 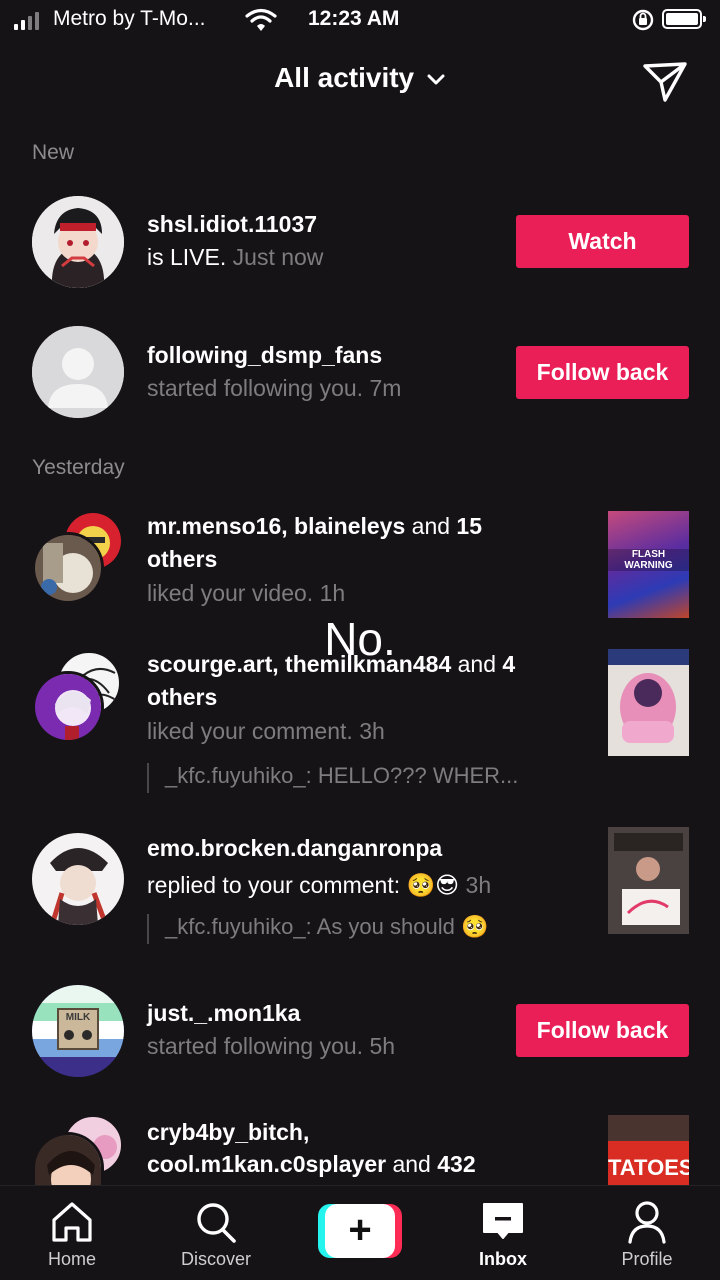 I want to click on tab-label: Discover, so click(x=215, y=1259).